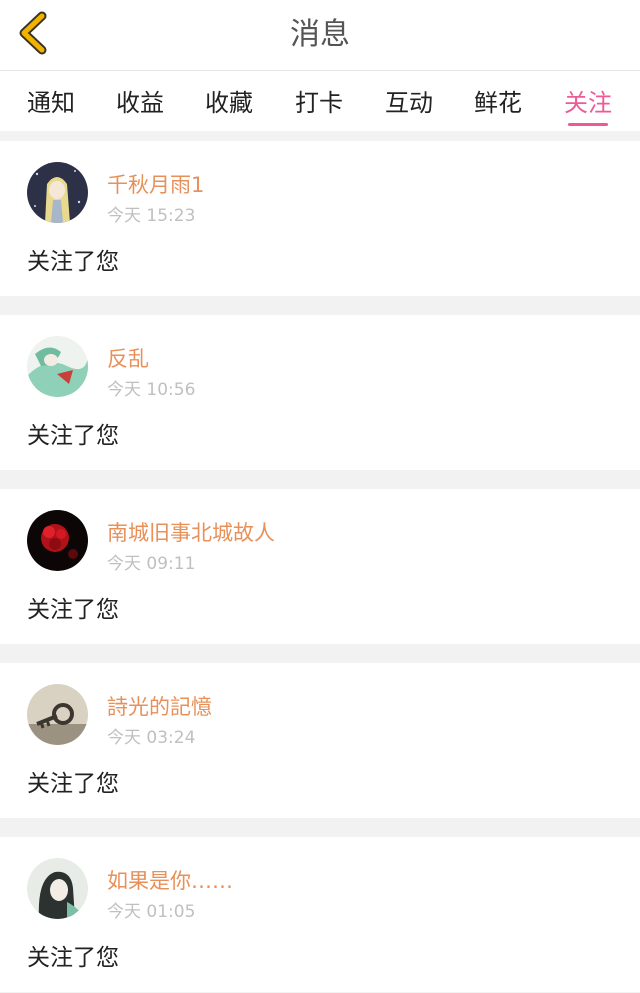  I want to click on top-bar: 消息, so click(320, 35).